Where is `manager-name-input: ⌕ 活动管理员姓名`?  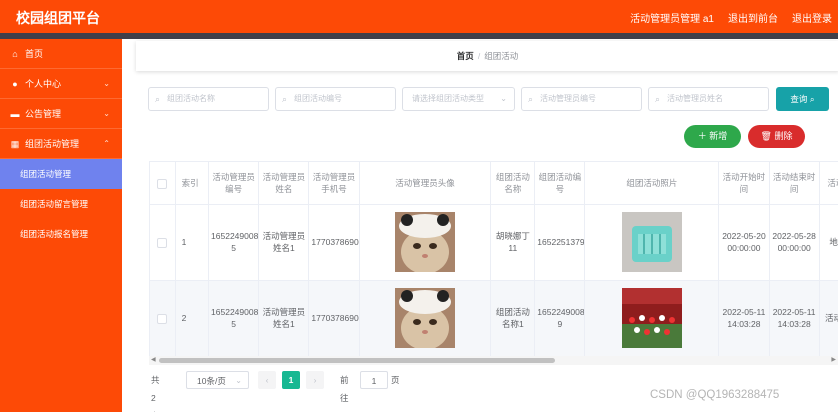 manager-name-input: ⌕ 活动管理员姓名 is located at coordinates (708, 99).